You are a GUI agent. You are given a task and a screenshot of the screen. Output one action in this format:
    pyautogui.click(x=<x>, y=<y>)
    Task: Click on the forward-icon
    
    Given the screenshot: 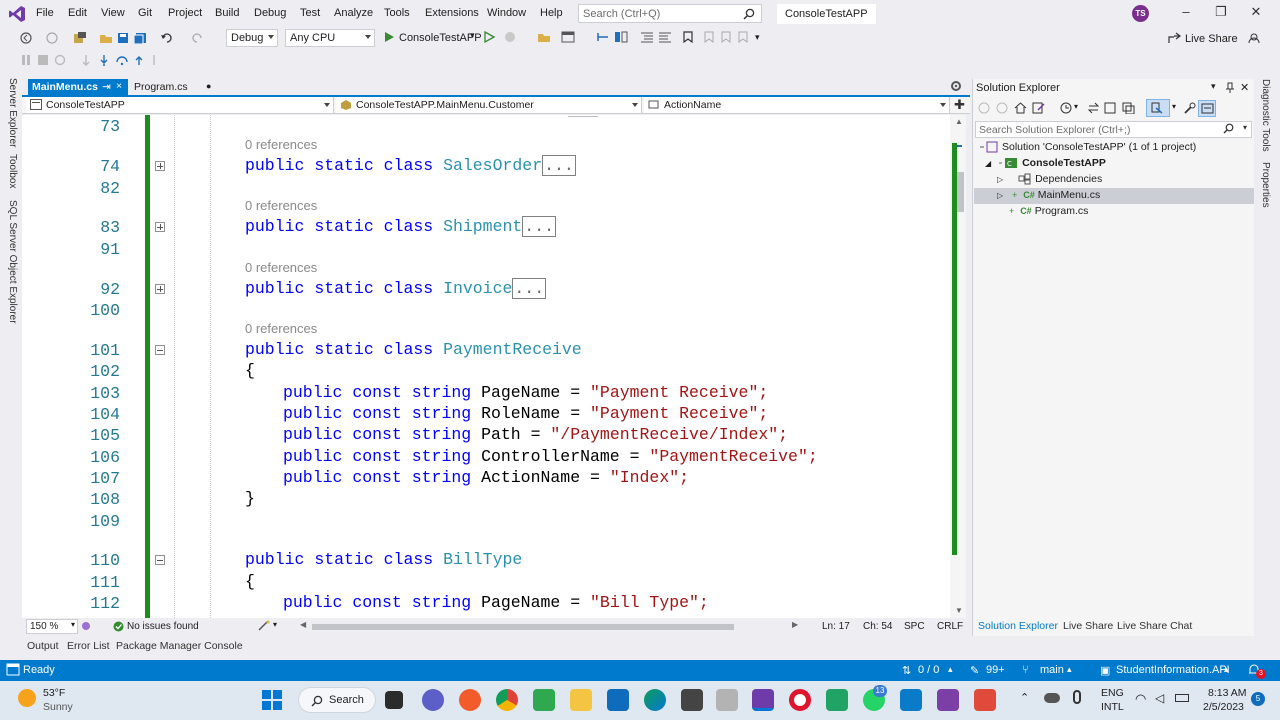 What is the action you would take?
    pyautogui.click(x=52, y=38)
    